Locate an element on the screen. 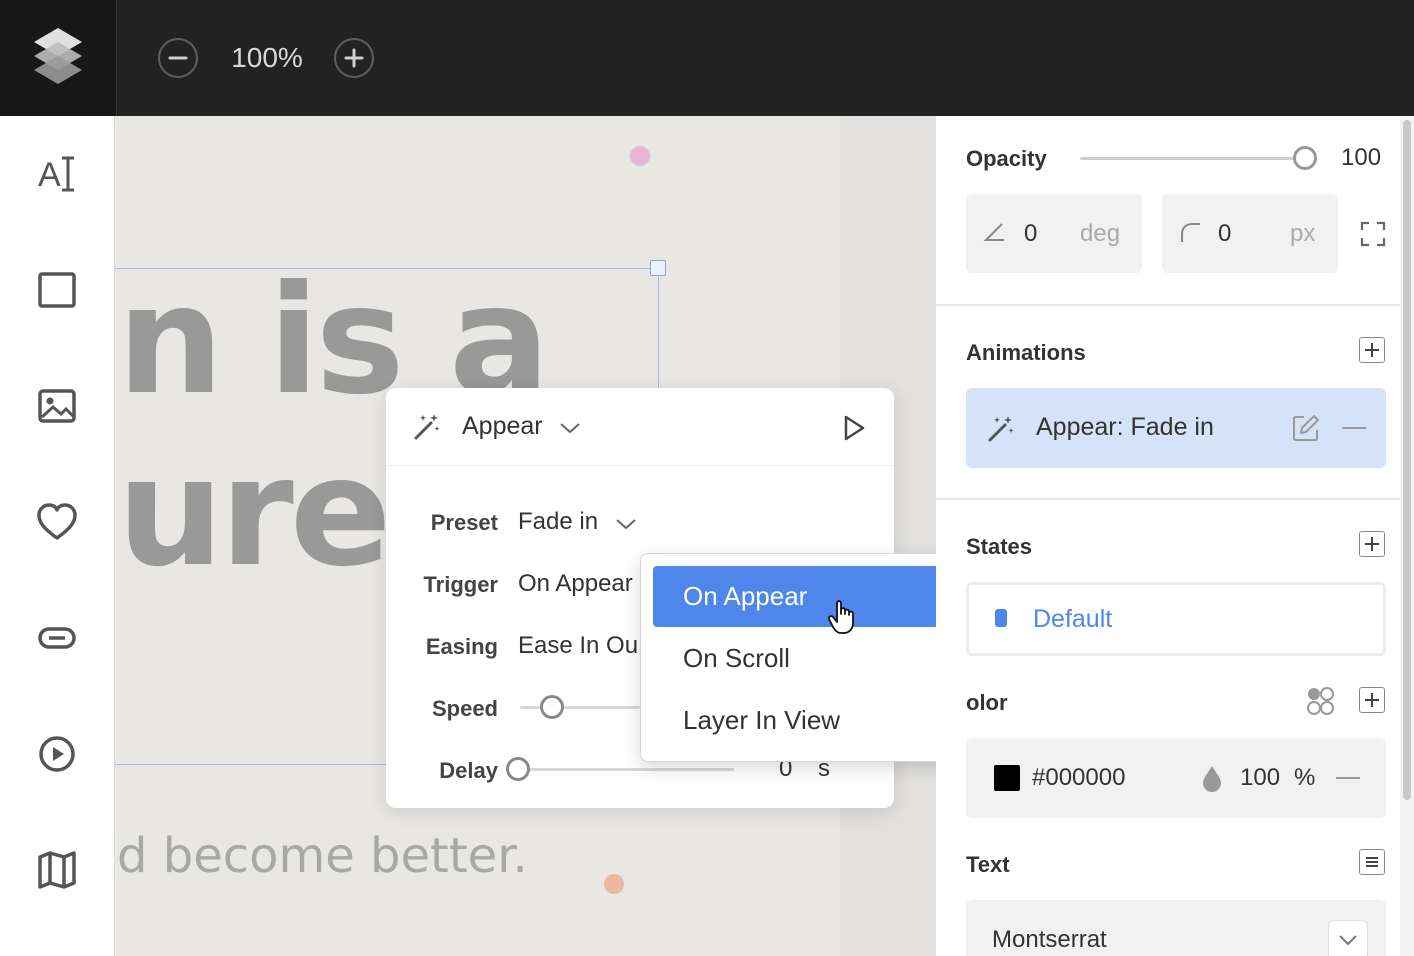 The width and height of the screenshot is (1414, 956). rotation-value: 0 is located at coordinates (1030, 234).